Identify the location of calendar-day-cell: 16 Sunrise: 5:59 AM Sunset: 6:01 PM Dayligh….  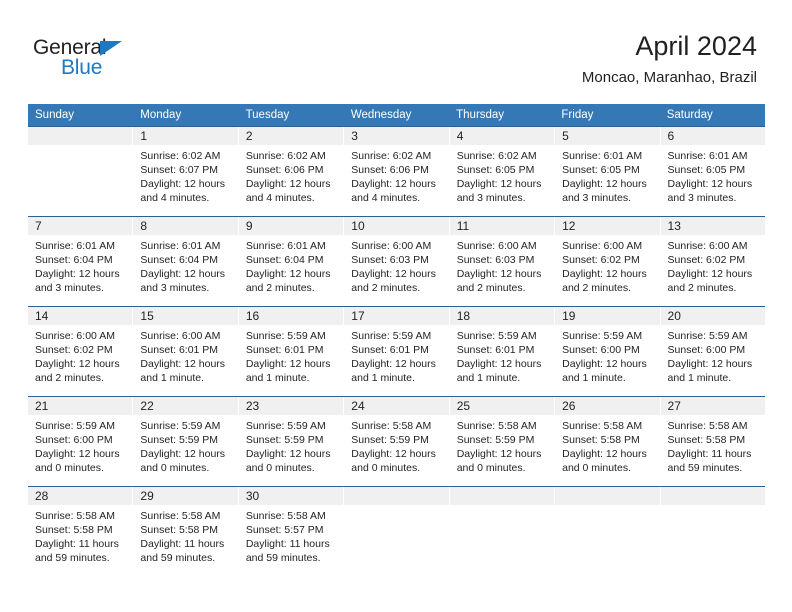
(291, 351).